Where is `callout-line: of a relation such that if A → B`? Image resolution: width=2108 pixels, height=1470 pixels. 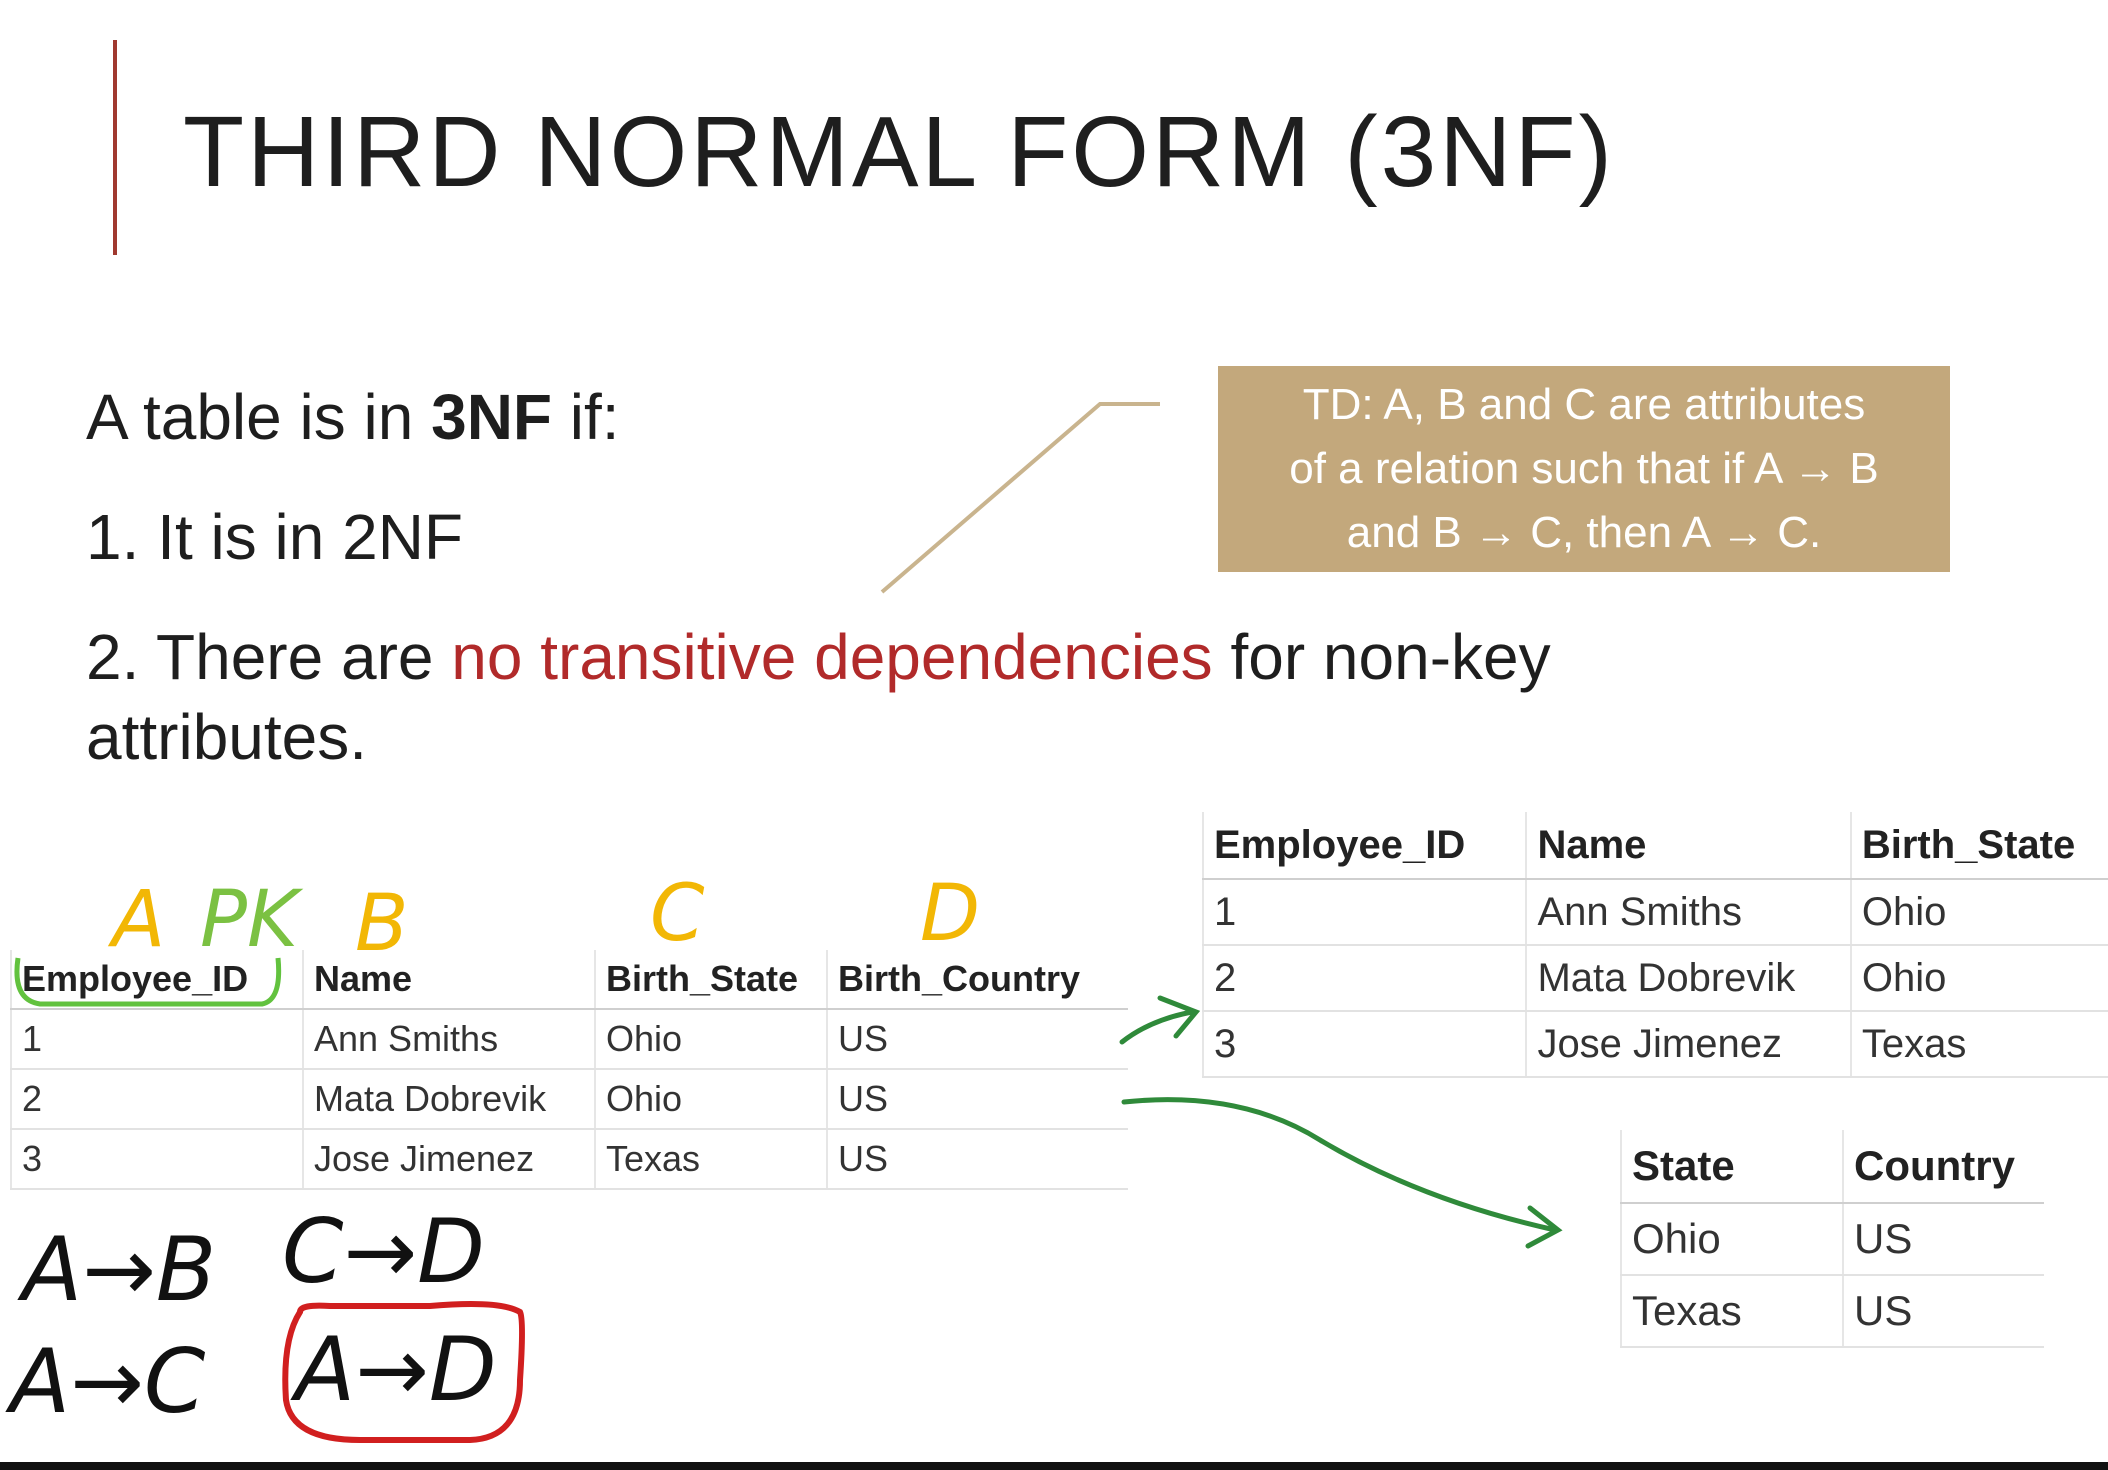 callout-line: of a relation such that if A → B is located at coordinates (1584, 468).